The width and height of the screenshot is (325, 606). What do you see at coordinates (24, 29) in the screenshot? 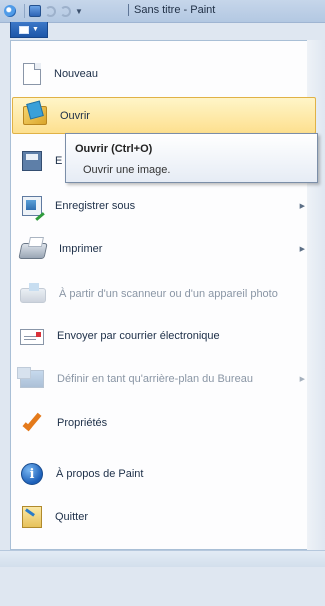
I see `paint-menu-icon` at bounding box center [24, 29].